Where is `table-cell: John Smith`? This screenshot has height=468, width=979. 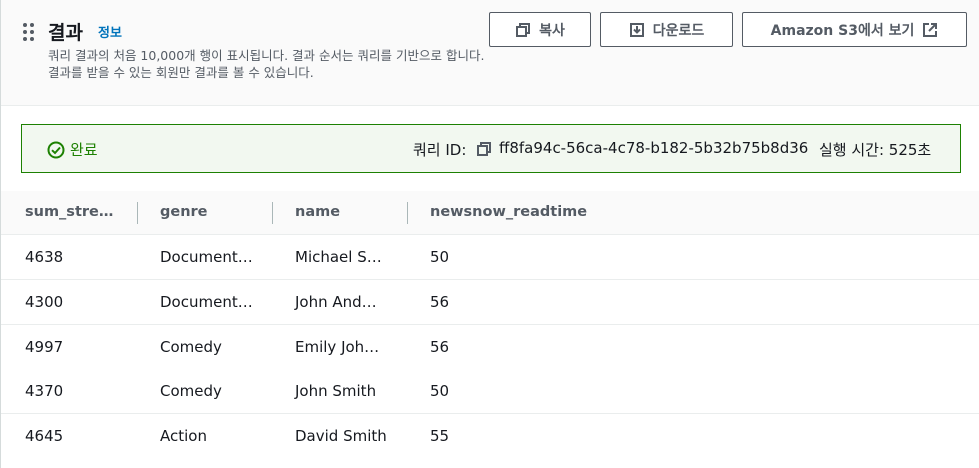 table-cell: John Smith is located at coordinates (336, 391).